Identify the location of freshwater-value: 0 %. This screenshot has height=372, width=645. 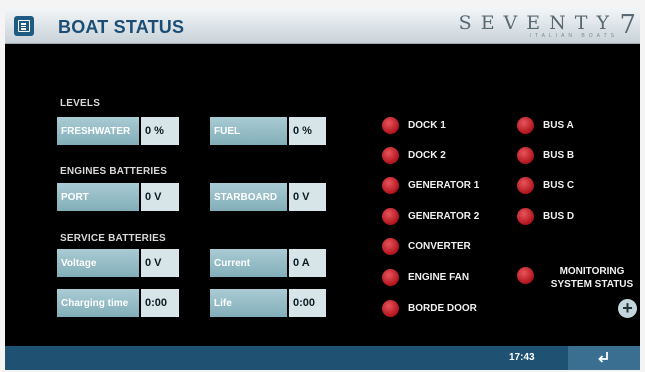
(160, 131).